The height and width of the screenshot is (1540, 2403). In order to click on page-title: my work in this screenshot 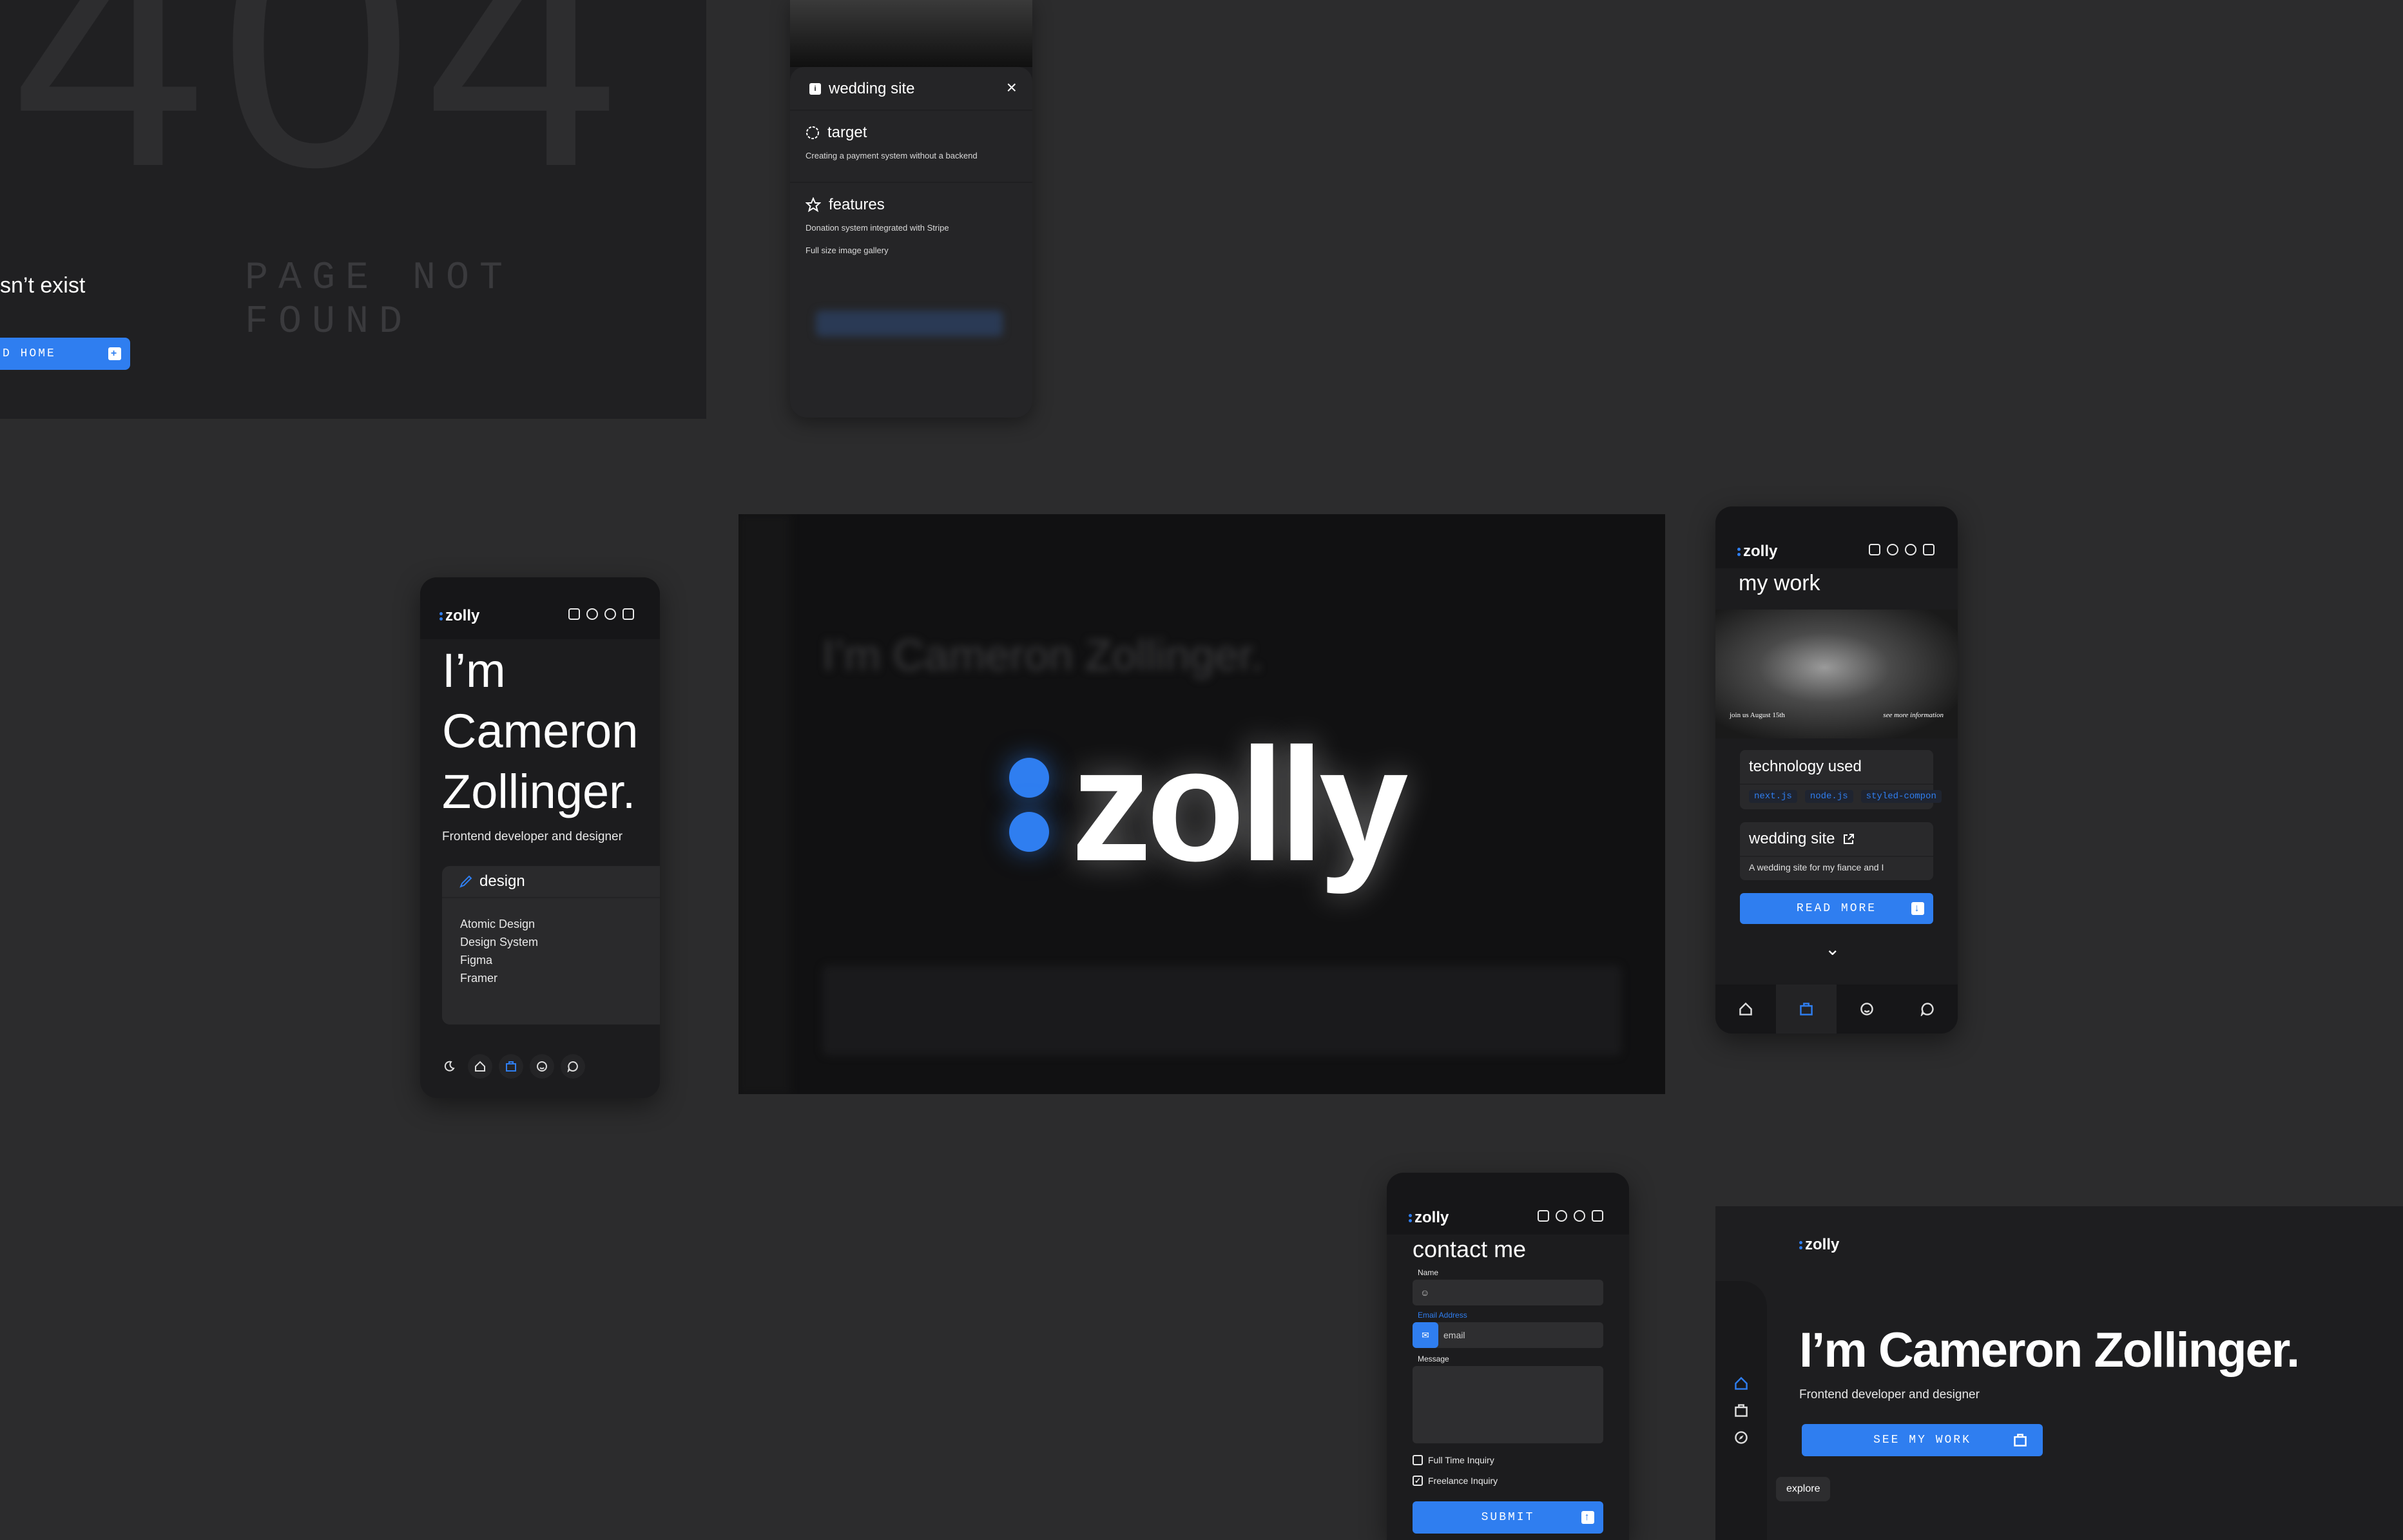, I will do `click(1779, 583)`.